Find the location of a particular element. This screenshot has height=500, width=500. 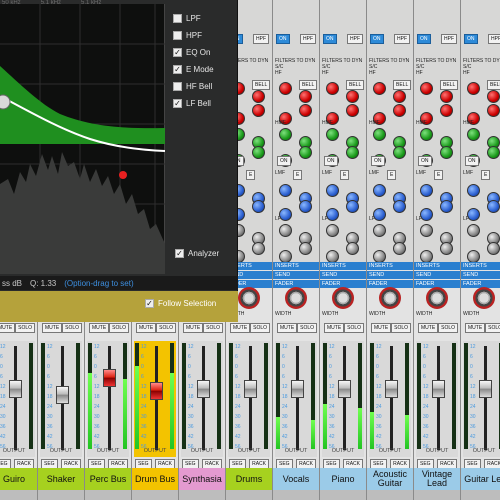

checkbox-follow-selection: ✓ is located at coordinates (149, 303).